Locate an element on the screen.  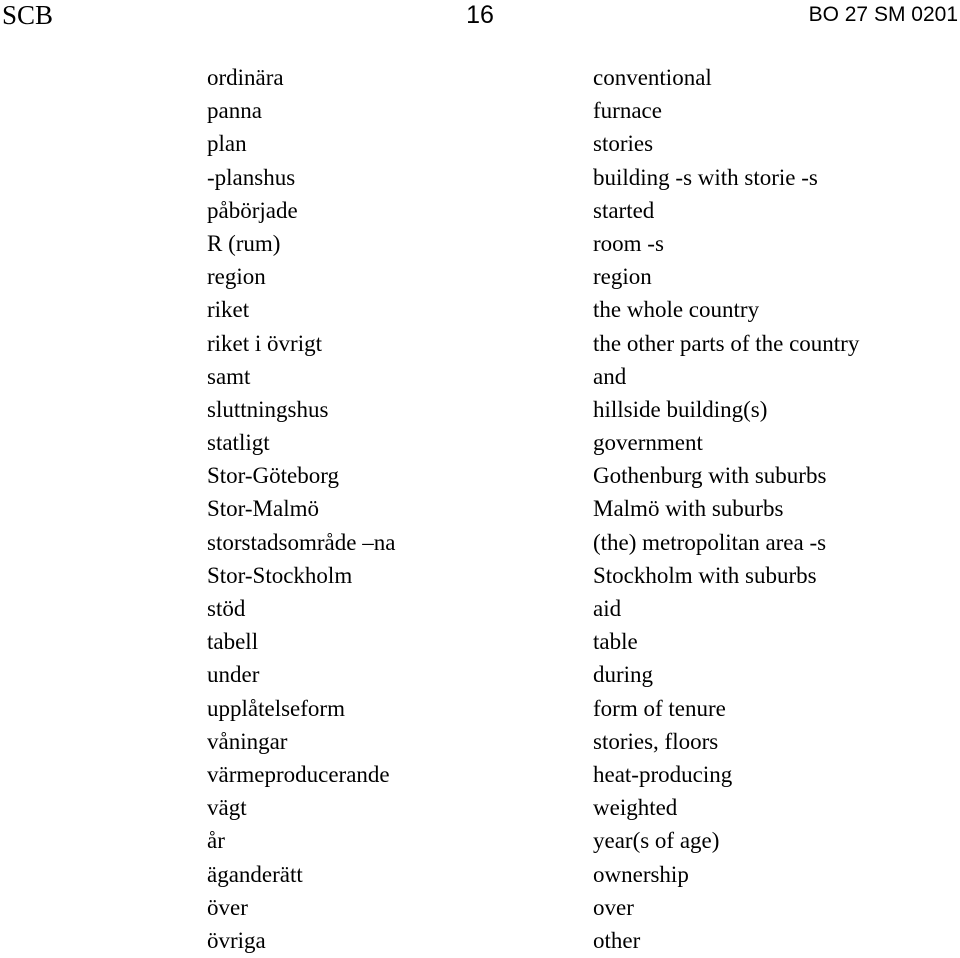
swedish-term: påbörjade is located at coordinates (252, 210).